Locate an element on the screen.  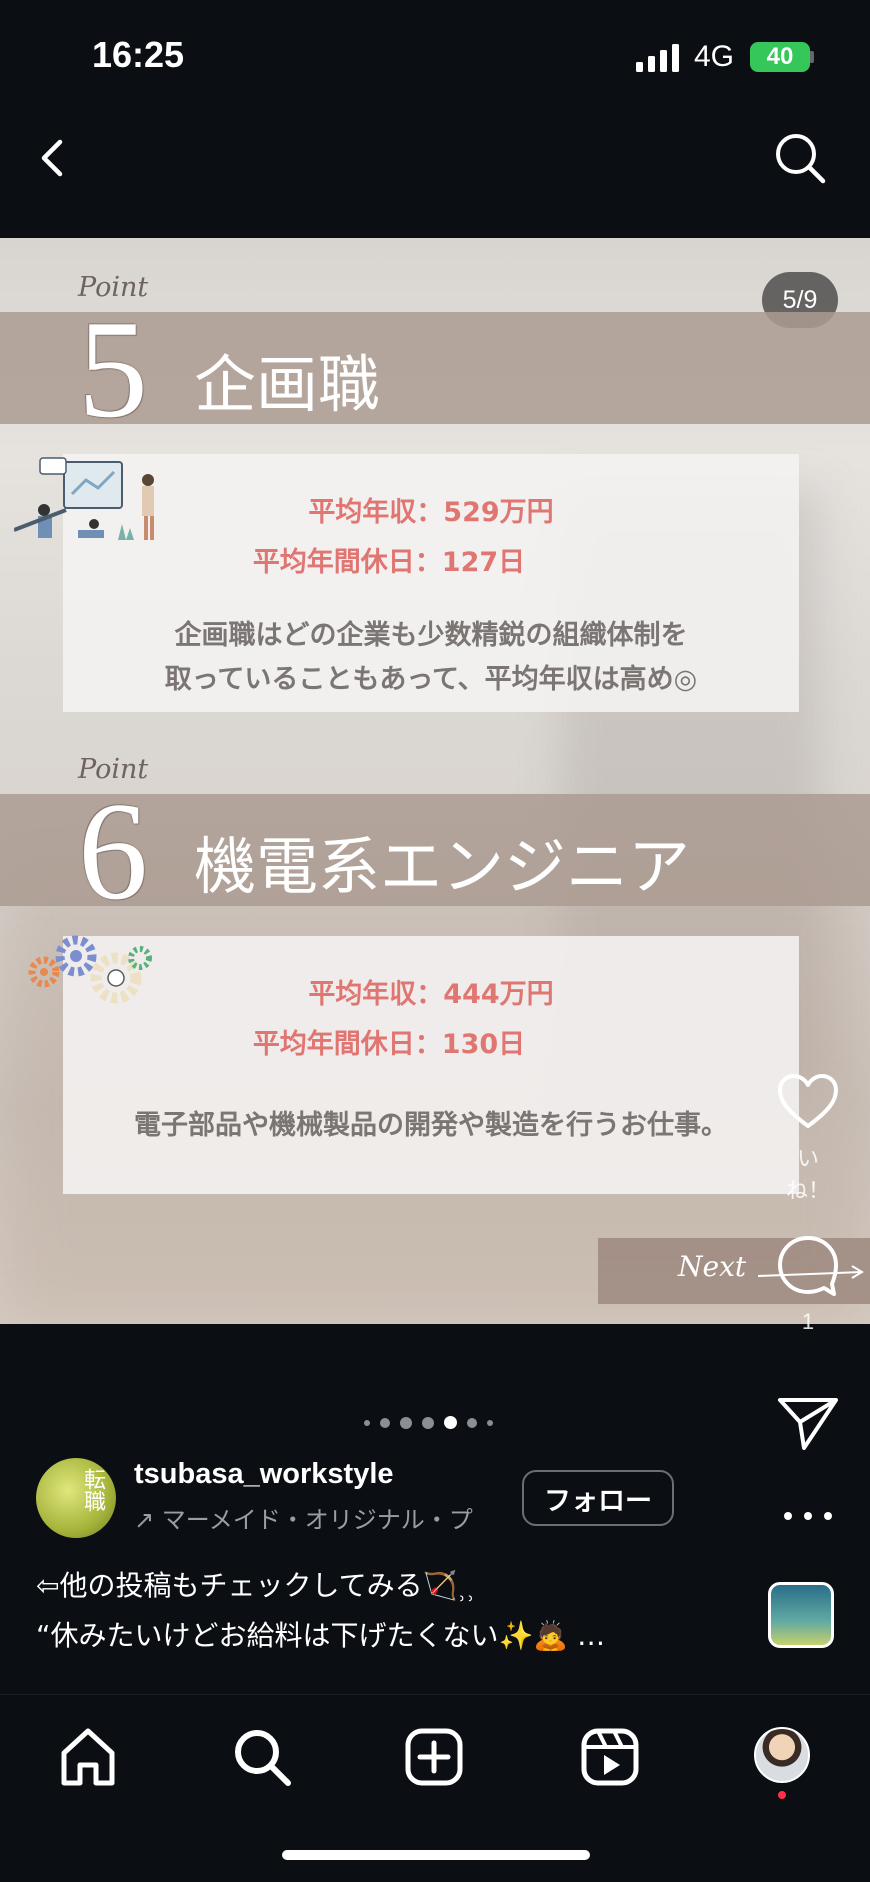
next-label: Next is located at coordinates (712, 1266).